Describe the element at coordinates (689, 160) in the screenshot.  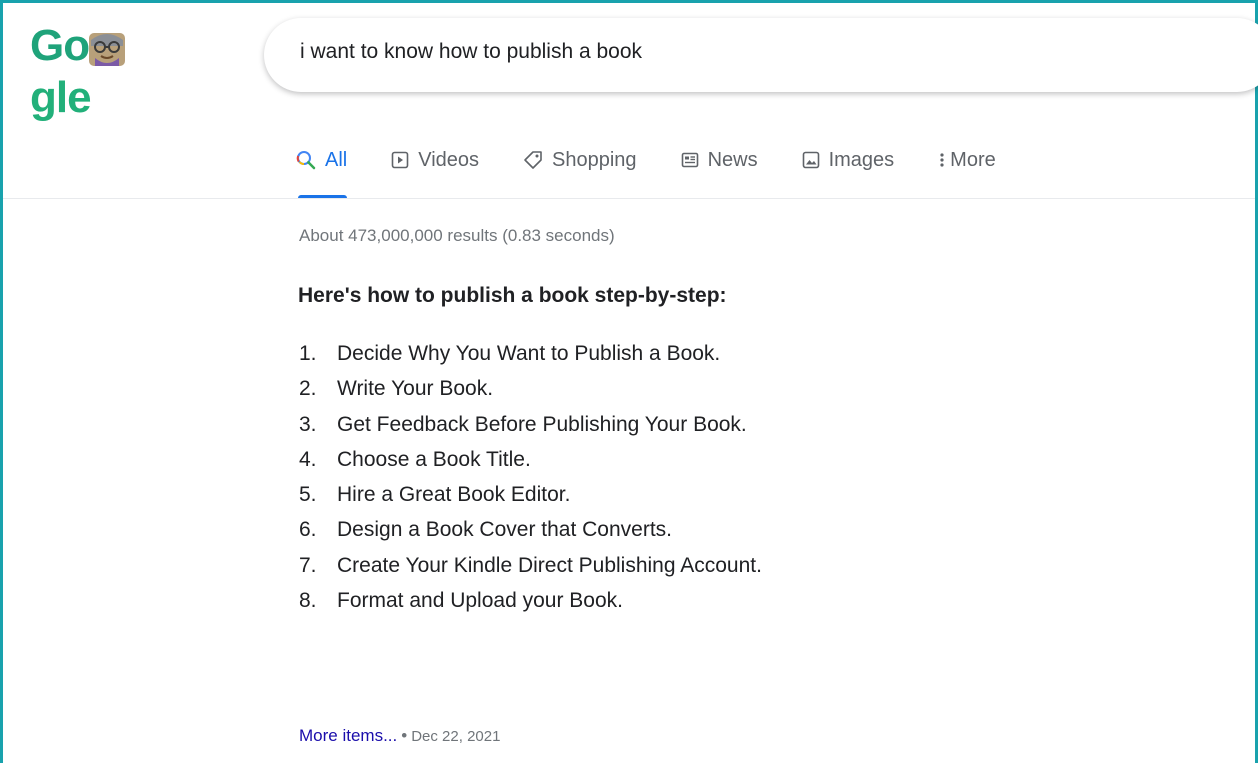
I see `news-icon` at that location.